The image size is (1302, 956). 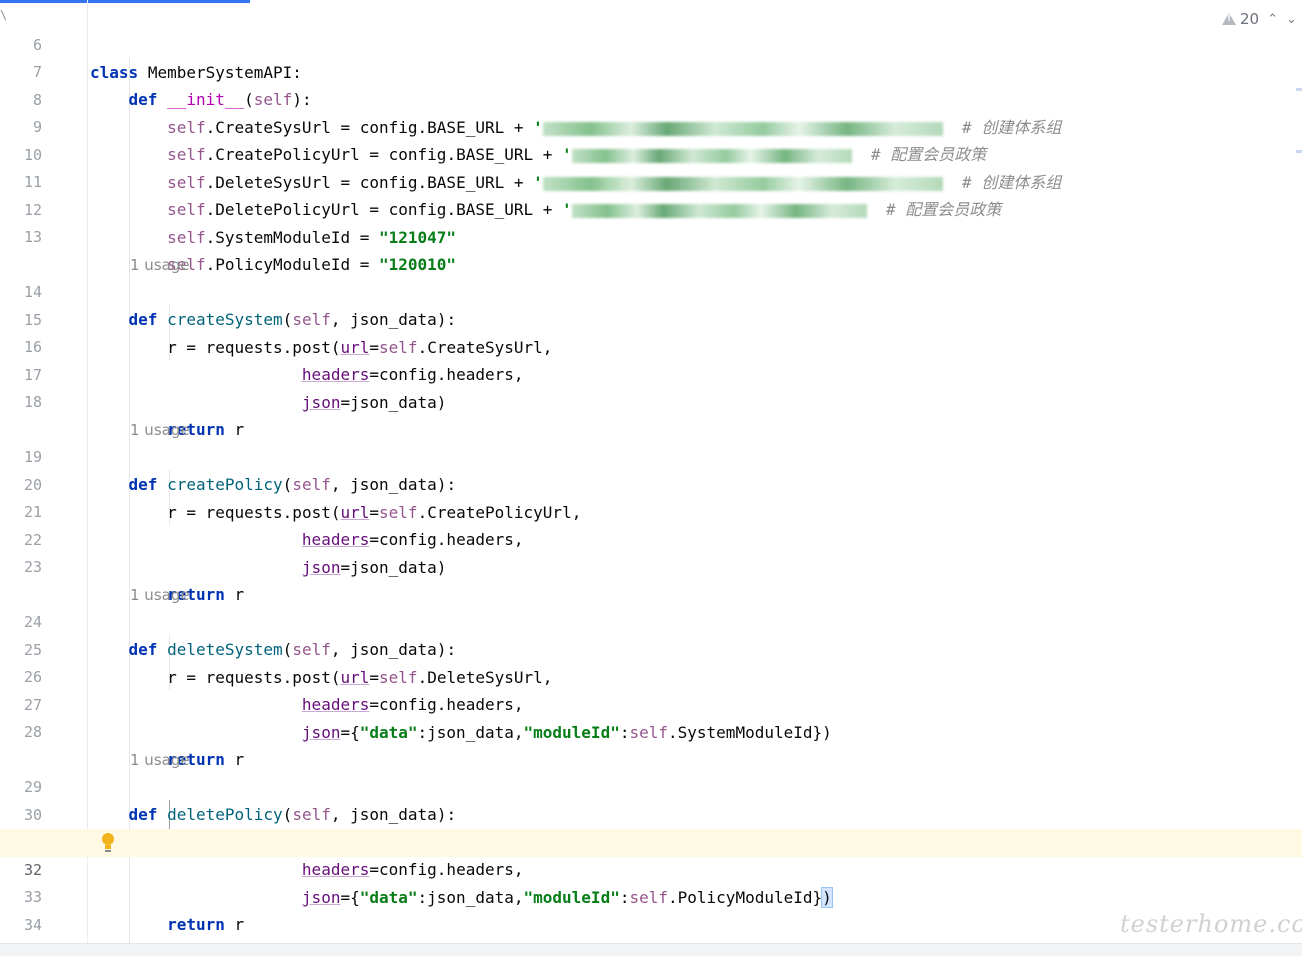 What do you see at coordinates (651, 373) in the screenshot?
I see `code-line: 17 json=json_data)` at bounding box center [651, 373].